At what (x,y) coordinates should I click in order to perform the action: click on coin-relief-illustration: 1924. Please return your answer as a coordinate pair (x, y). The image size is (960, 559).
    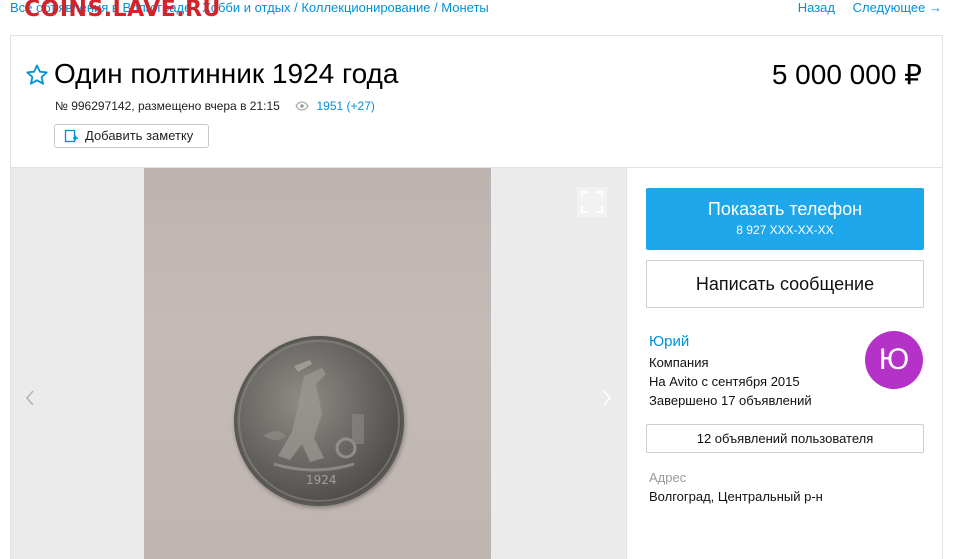
    Looking at the image, I should click on (319, 421).